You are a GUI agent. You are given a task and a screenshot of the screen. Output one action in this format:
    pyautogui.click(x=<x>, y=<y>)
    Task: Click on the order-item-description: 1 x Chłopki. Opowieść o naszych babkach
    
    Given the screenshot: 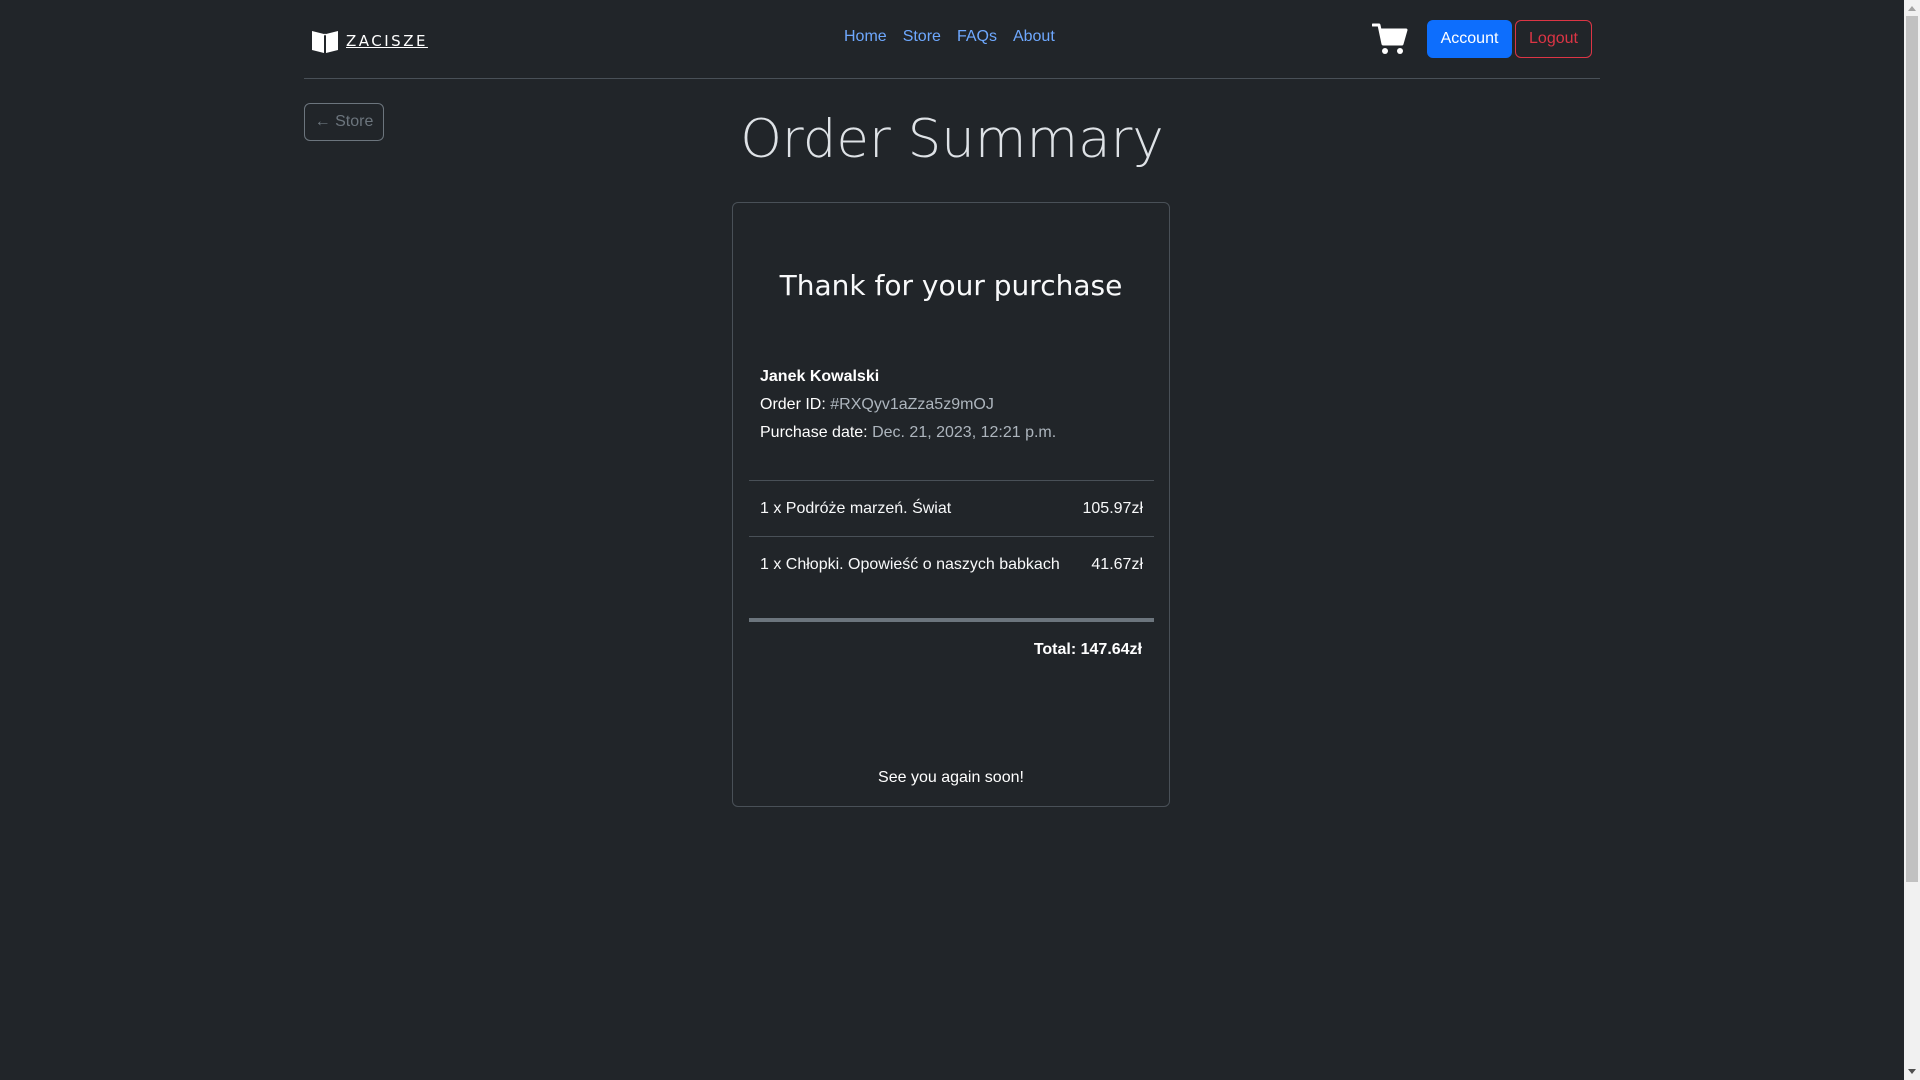 What is the action you would take?
    pyautogui.click(x=910, y=564)
    